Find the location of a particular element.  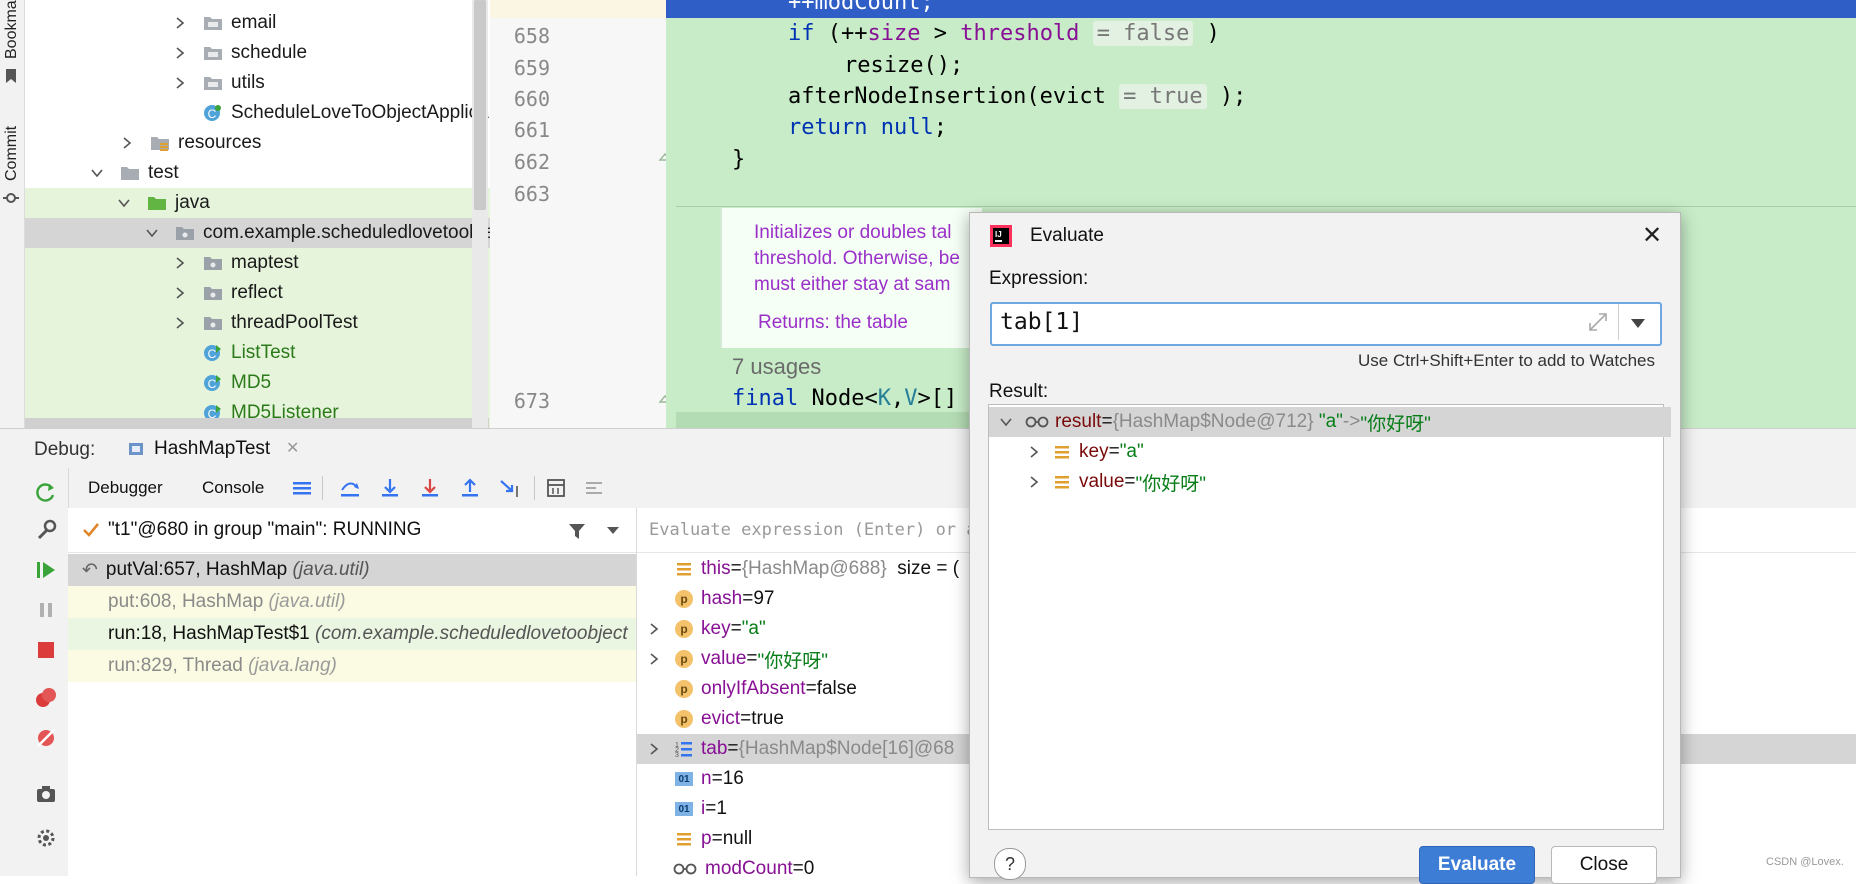

tree-scrollbar-thumb is located at coordinates (480, 105).